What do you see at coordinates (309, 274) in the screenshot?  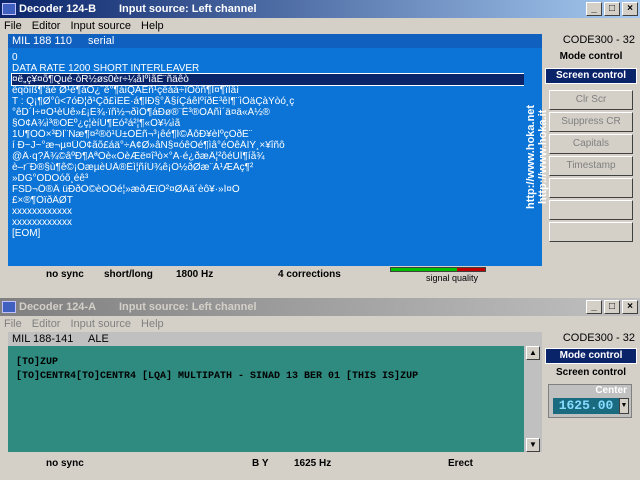 I see `corrections-status: 4 corrections` at bounding box center [309, 274].